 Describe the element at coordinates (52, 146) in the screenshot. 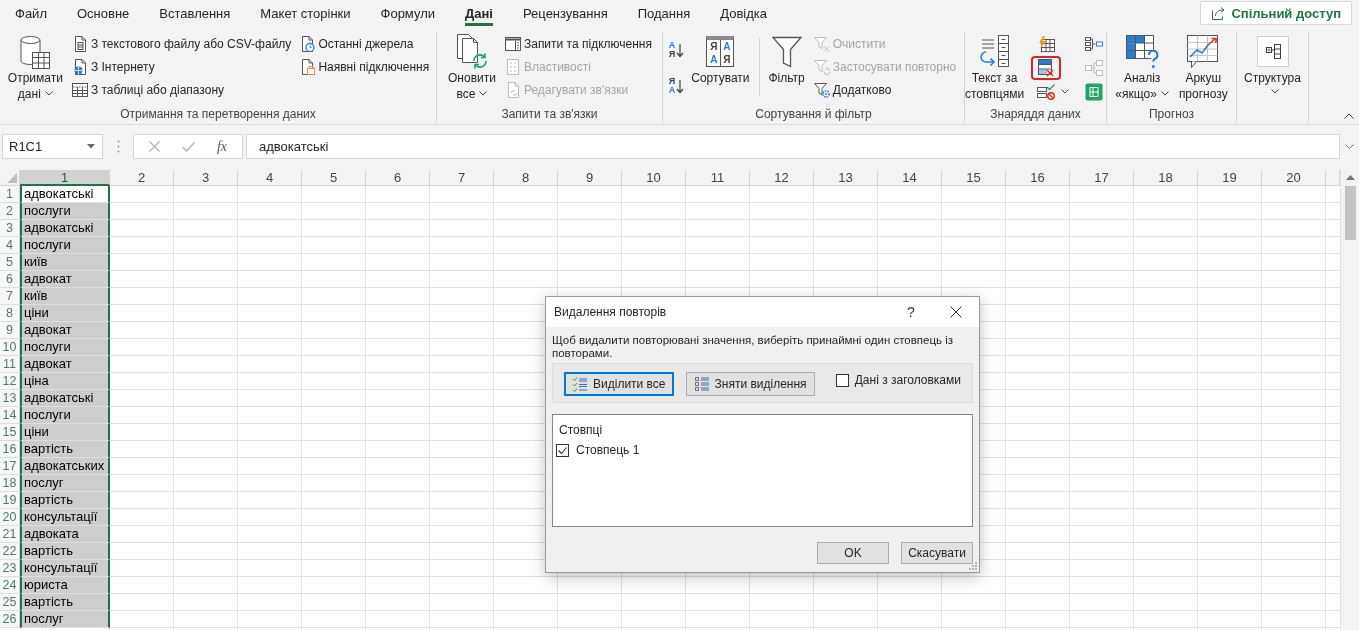

I see `name-box: R1C1` at that location.